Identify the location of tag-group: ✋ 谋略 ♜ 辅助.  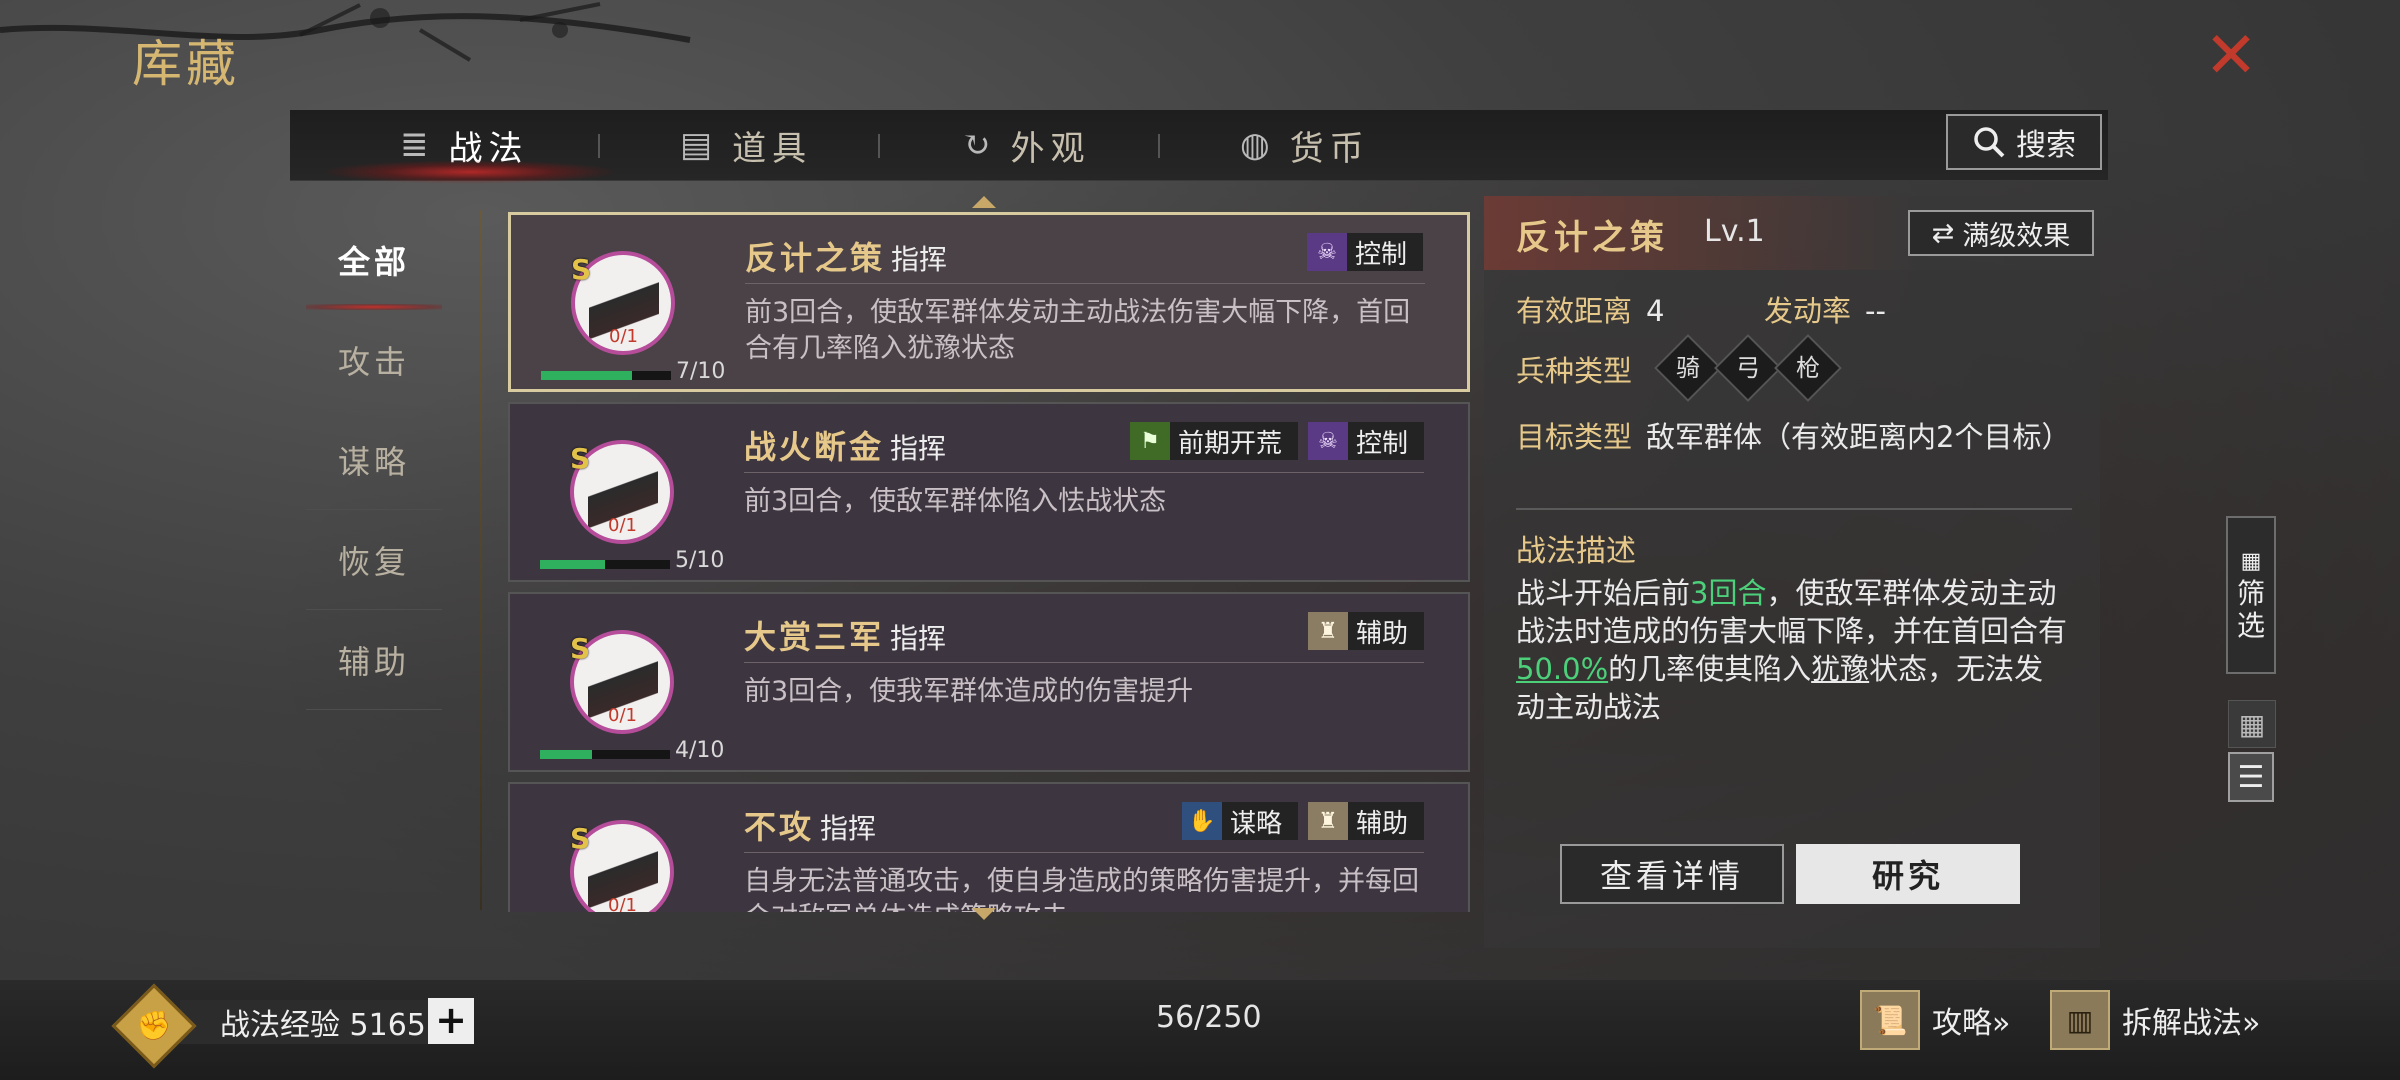
(1302, 821).